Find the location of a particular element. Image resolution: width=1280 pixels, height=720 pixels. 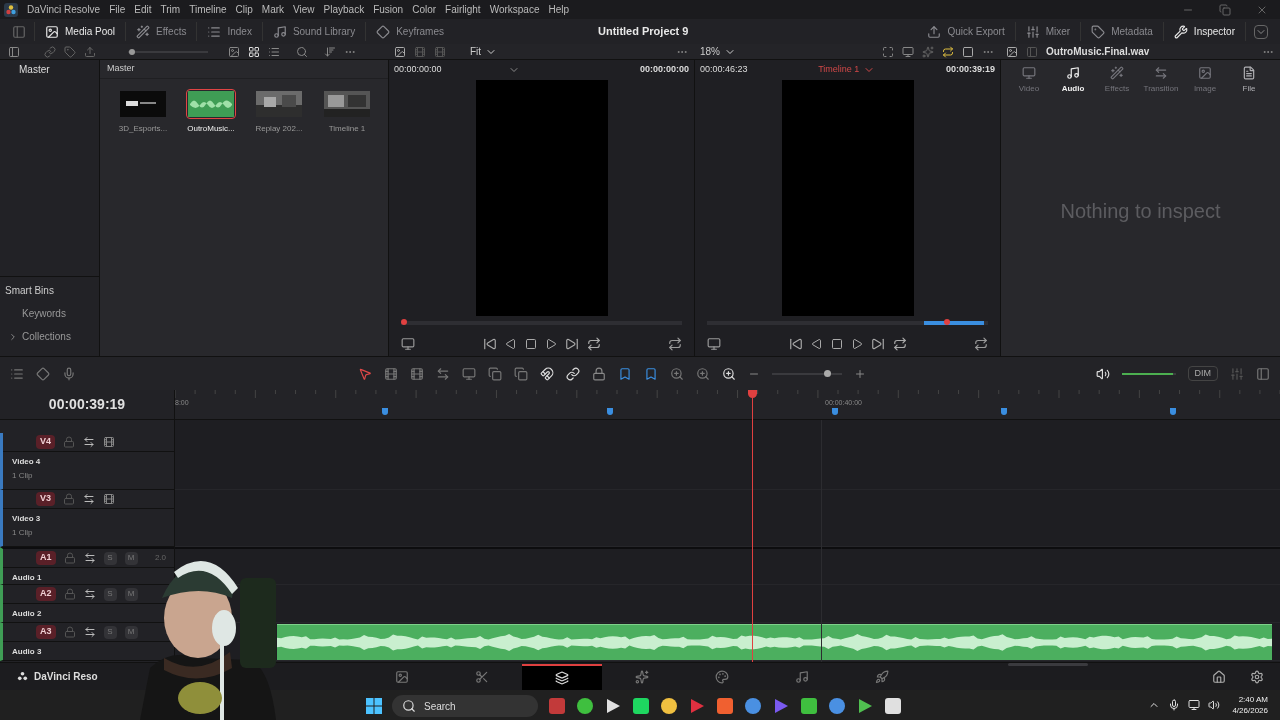

menu-item: View is located at coordinates (304, 9).